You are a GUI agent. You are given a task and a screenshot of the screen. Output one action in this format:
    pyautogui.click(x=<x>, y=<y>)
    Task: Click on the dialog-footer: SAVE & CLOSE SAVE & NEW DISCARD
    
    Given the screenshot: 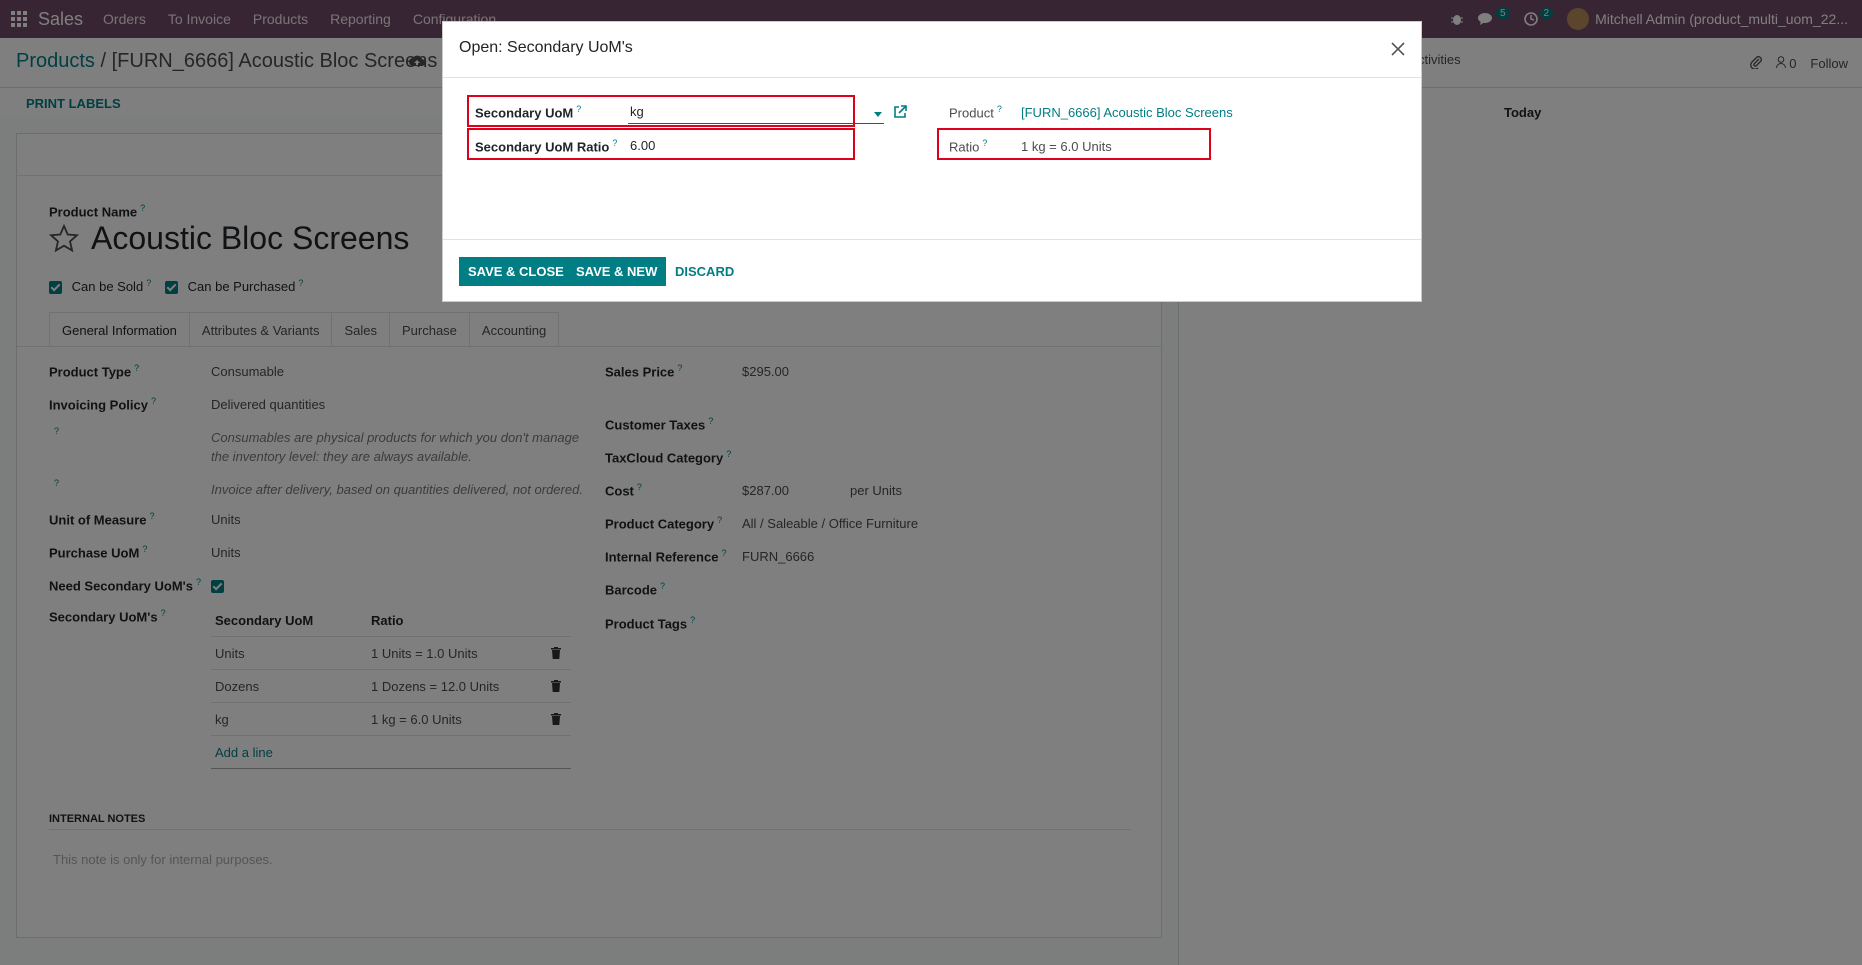 What is the action you would take?
    pyautogui.click(x=932, y=271)
    